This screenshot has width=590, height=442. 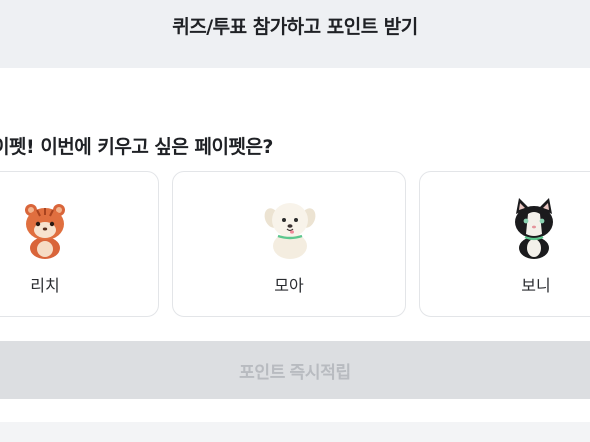 What do you see at coordinates (289, 285) in the screenshot?
I see `option-label-moa: 모아` at bounding box center [289, 285].